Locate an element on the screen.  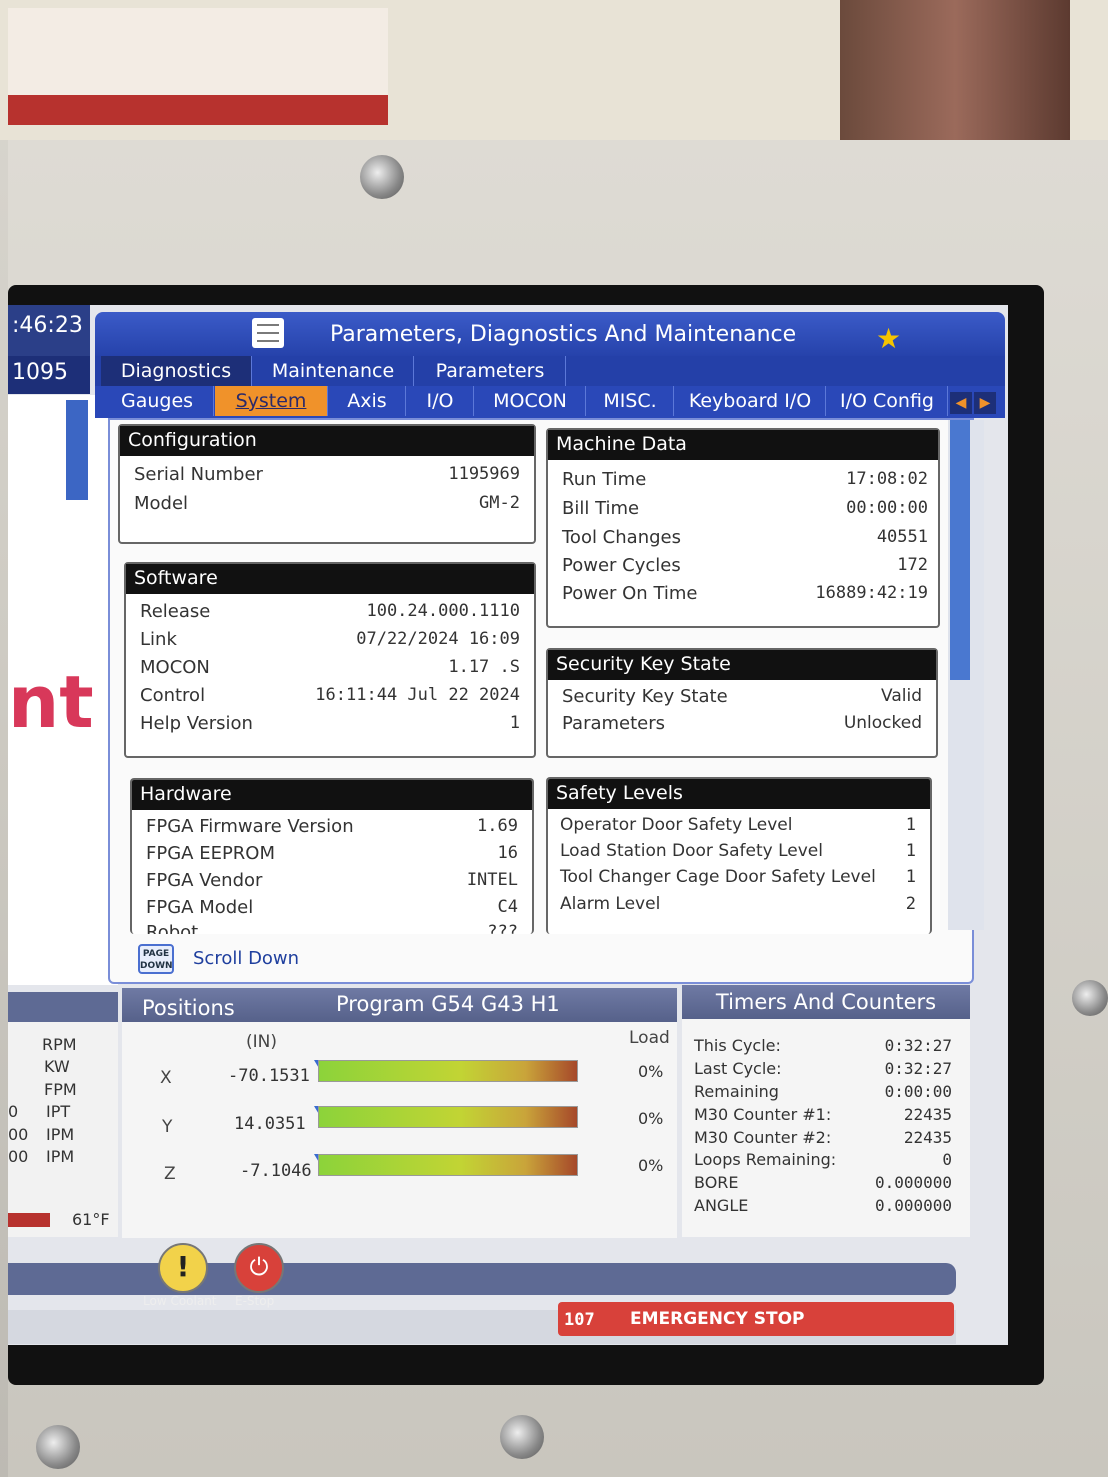
row-label: Operator Door Safety Level is located at coordinates (676, 825).